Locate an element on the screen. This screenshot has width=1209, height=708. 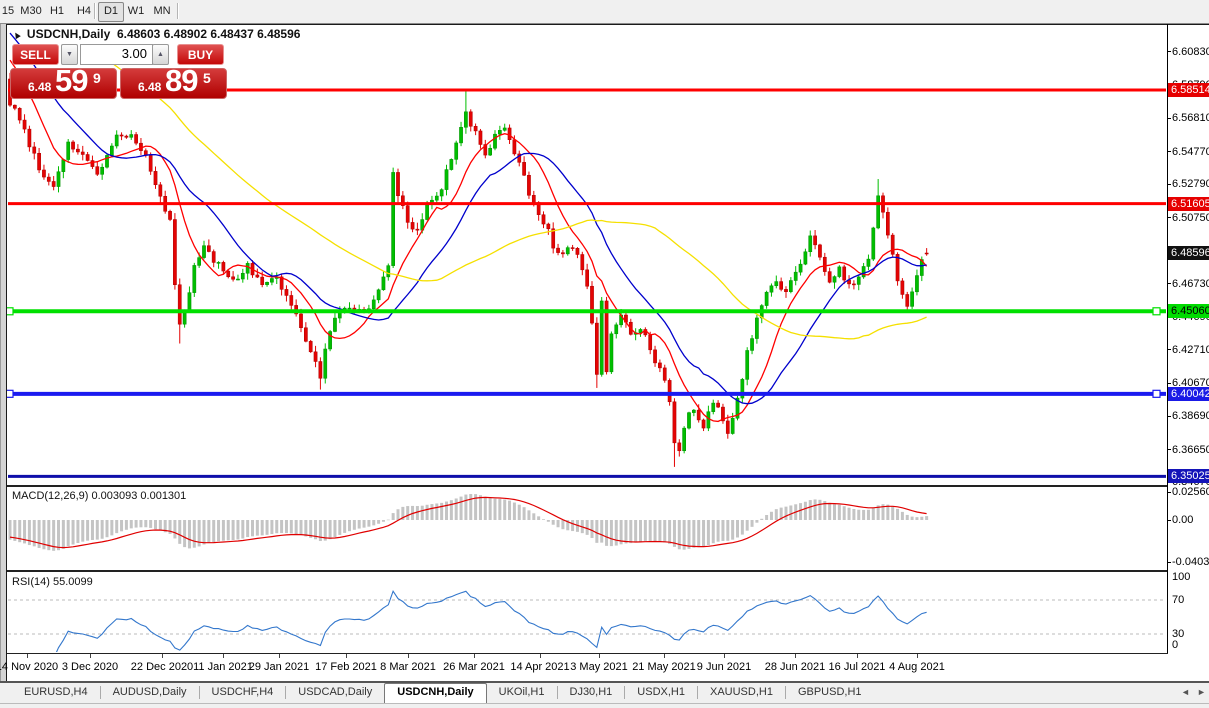
price-level-label: 6.40042 is located at coordinates (1188, 393).